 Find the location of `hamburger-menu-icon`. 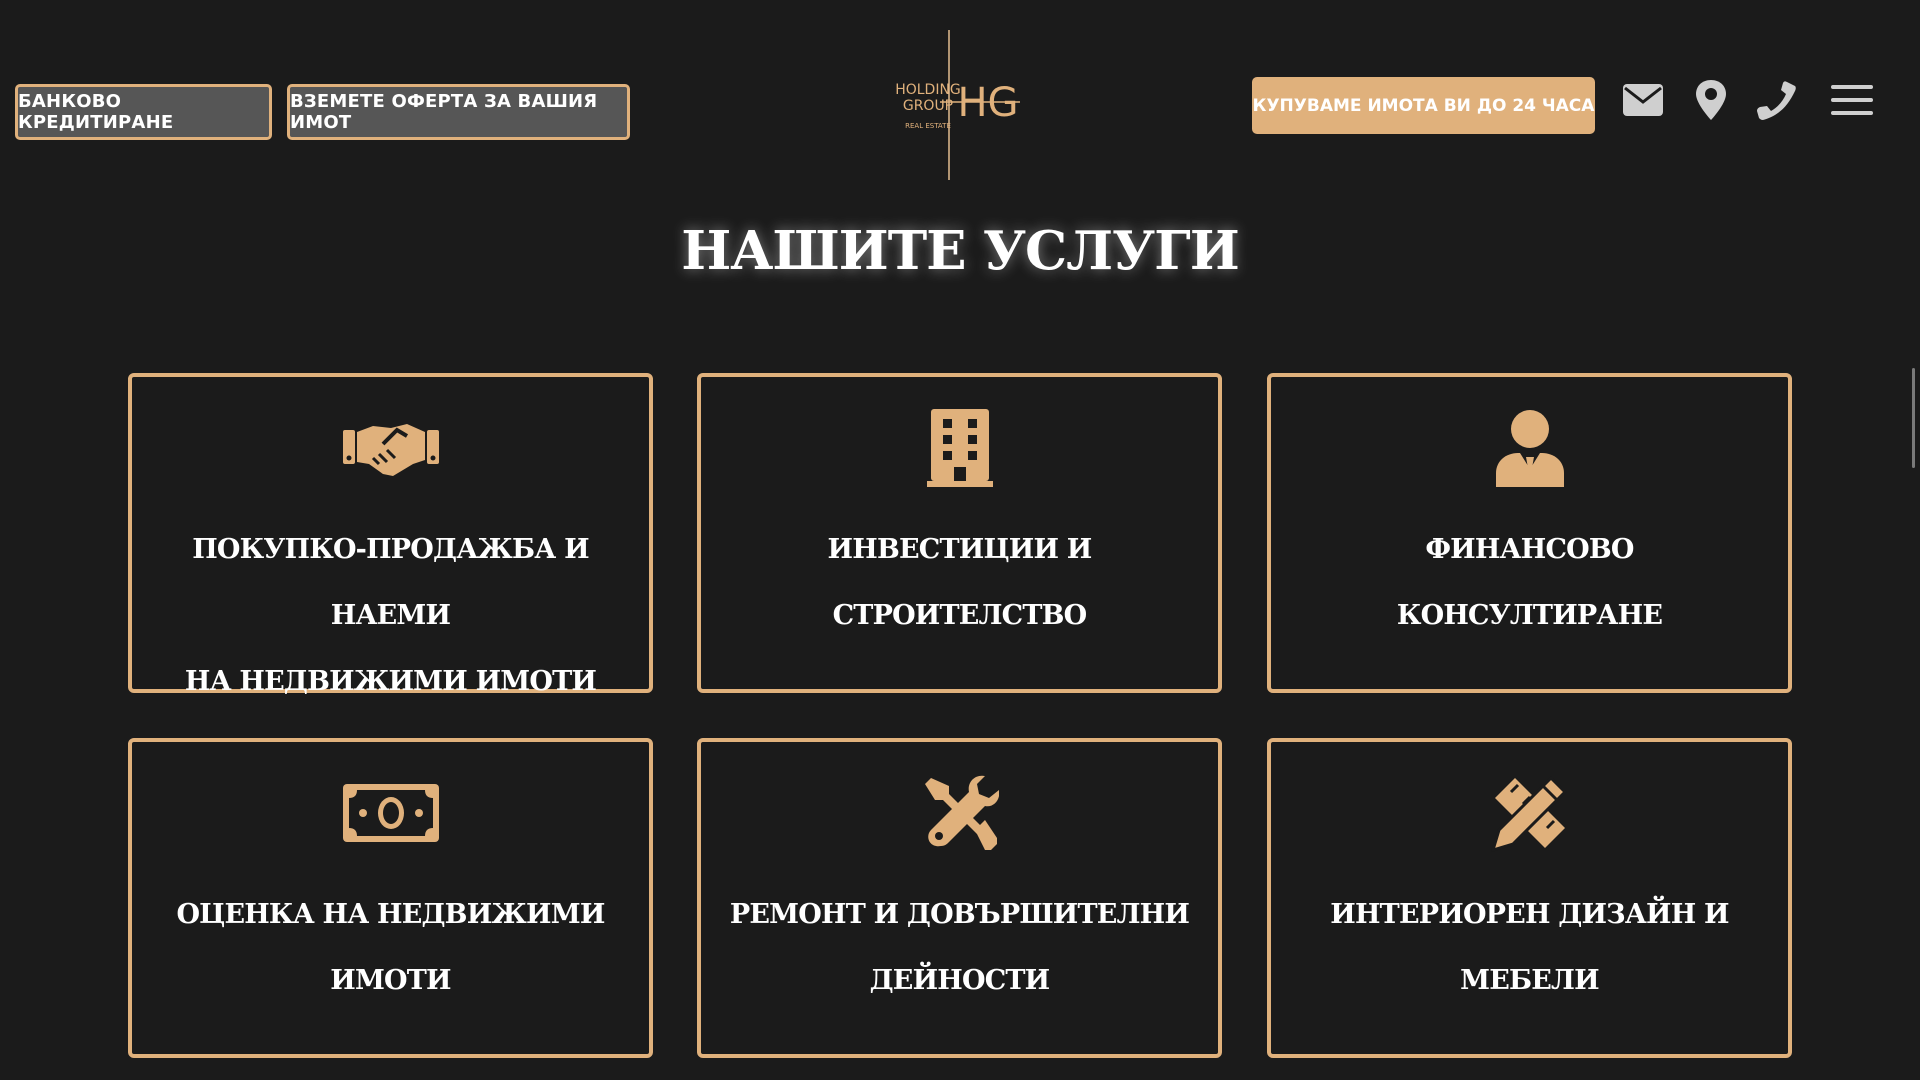

hamburger-menu-icon is located at coordinates (1852, 100).